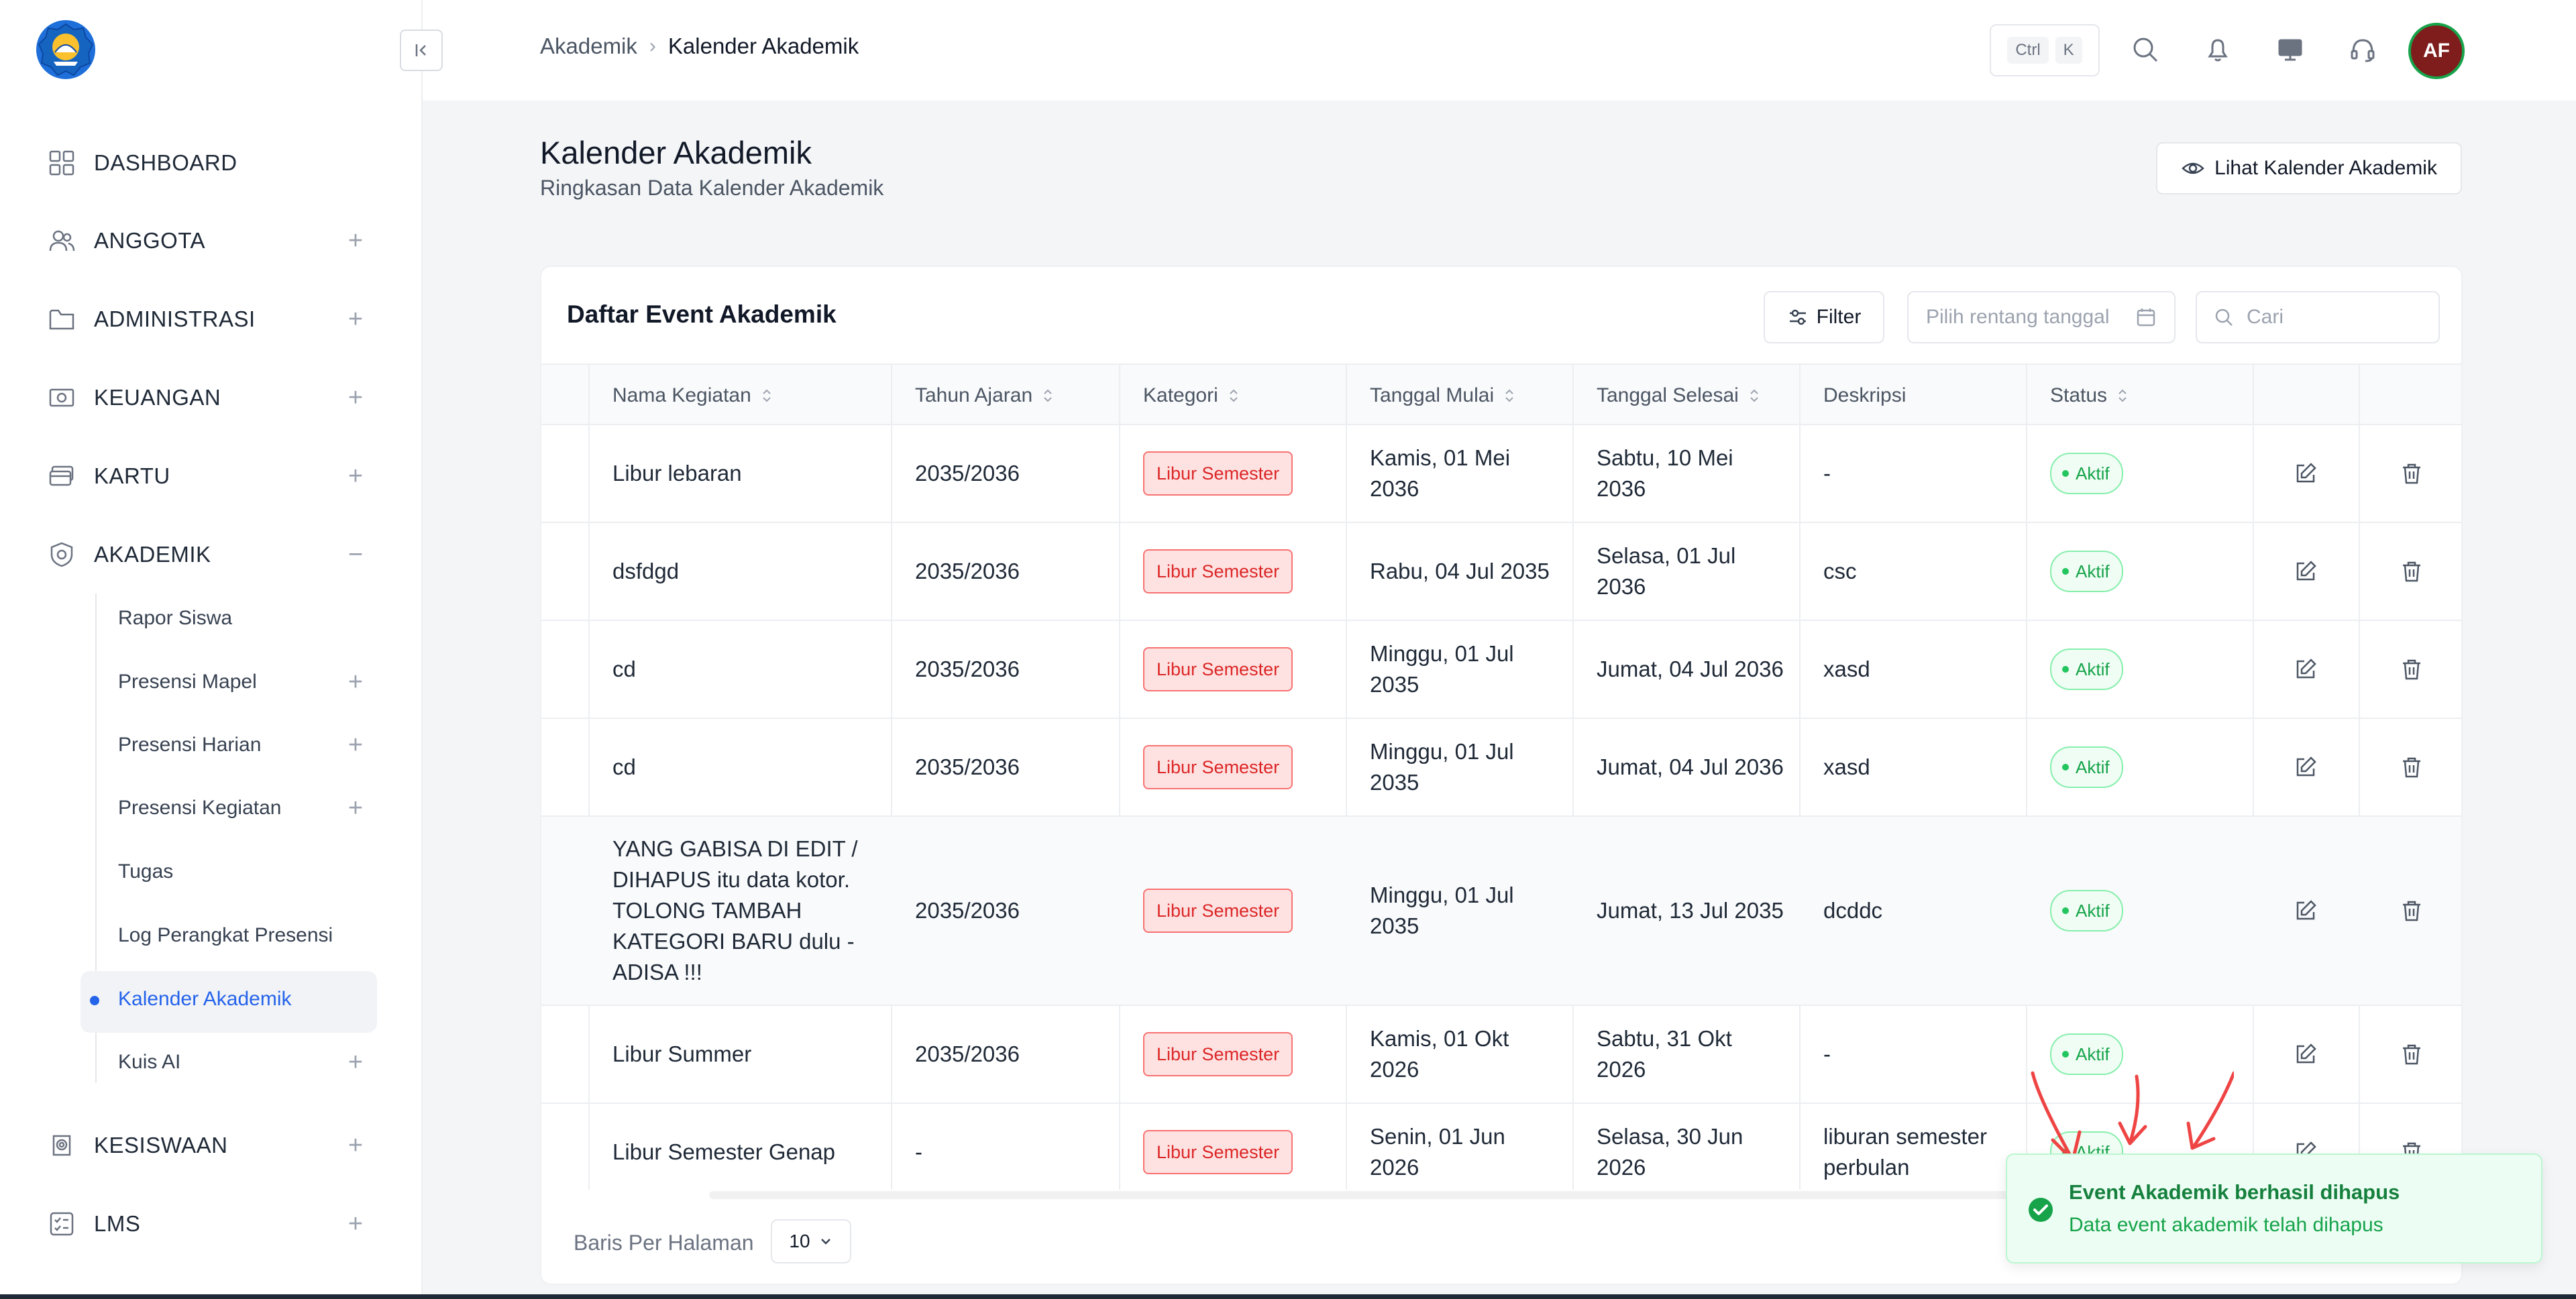 The image size is (2576, 1299). What do you see at coordinates (1430, 396) in the screenshot?
I see `column-header-tanggal-mulai: Tanggal Mulai` at bounding box center [1430, 396].